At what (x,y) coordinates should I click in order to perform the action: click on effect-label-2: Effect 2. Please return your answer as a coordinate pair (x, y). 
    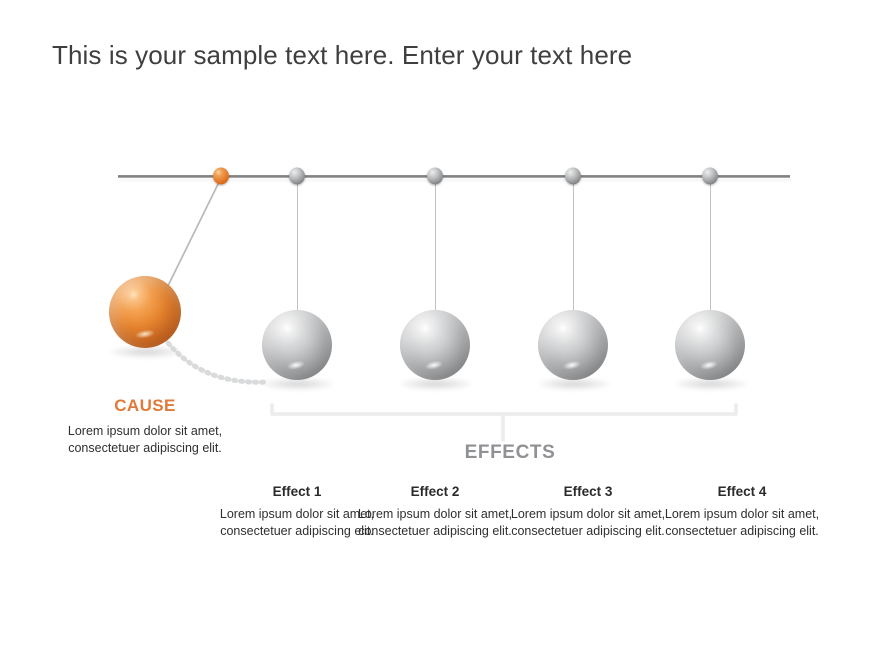
    Looking at the image, I should click on (435, 491).